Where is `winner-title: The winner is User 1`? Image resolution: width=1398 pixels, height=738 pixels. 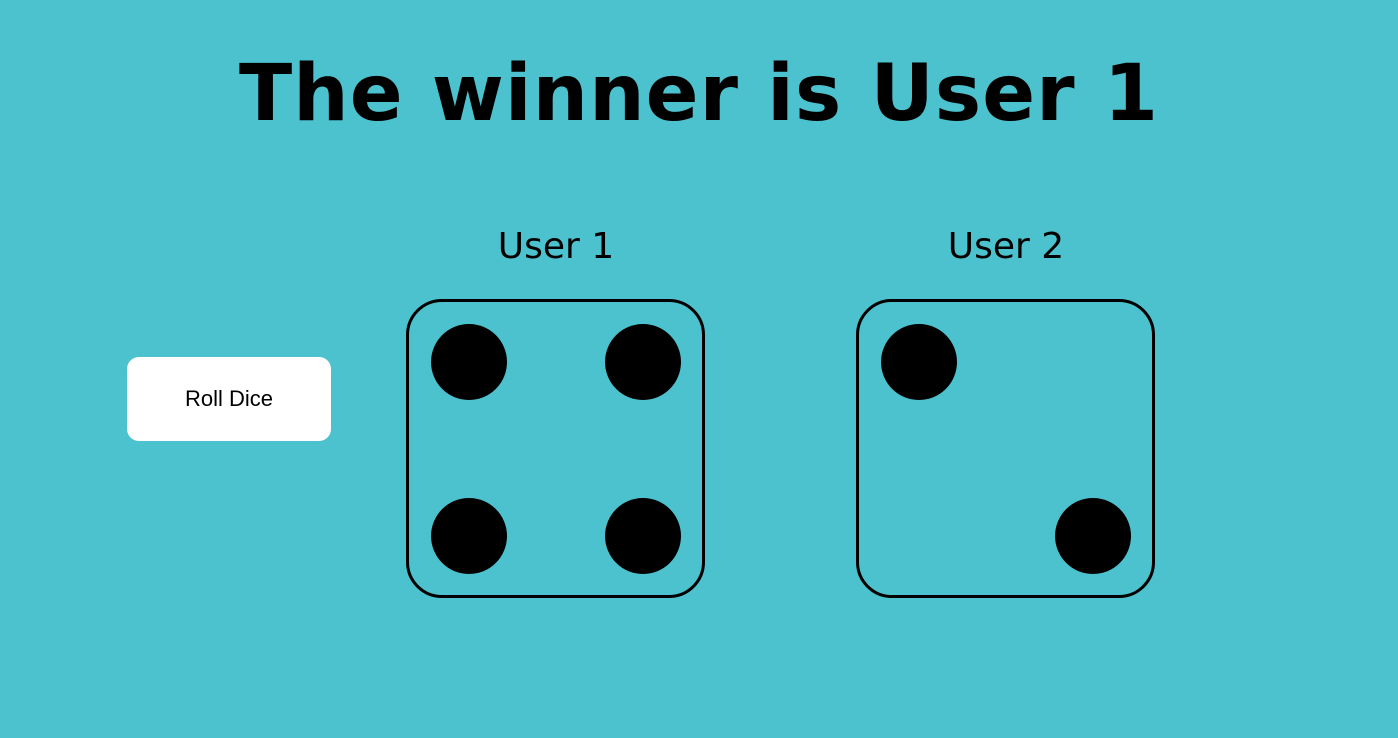 winner-title: The winner is User 1 is located at coordinates (699, 94).